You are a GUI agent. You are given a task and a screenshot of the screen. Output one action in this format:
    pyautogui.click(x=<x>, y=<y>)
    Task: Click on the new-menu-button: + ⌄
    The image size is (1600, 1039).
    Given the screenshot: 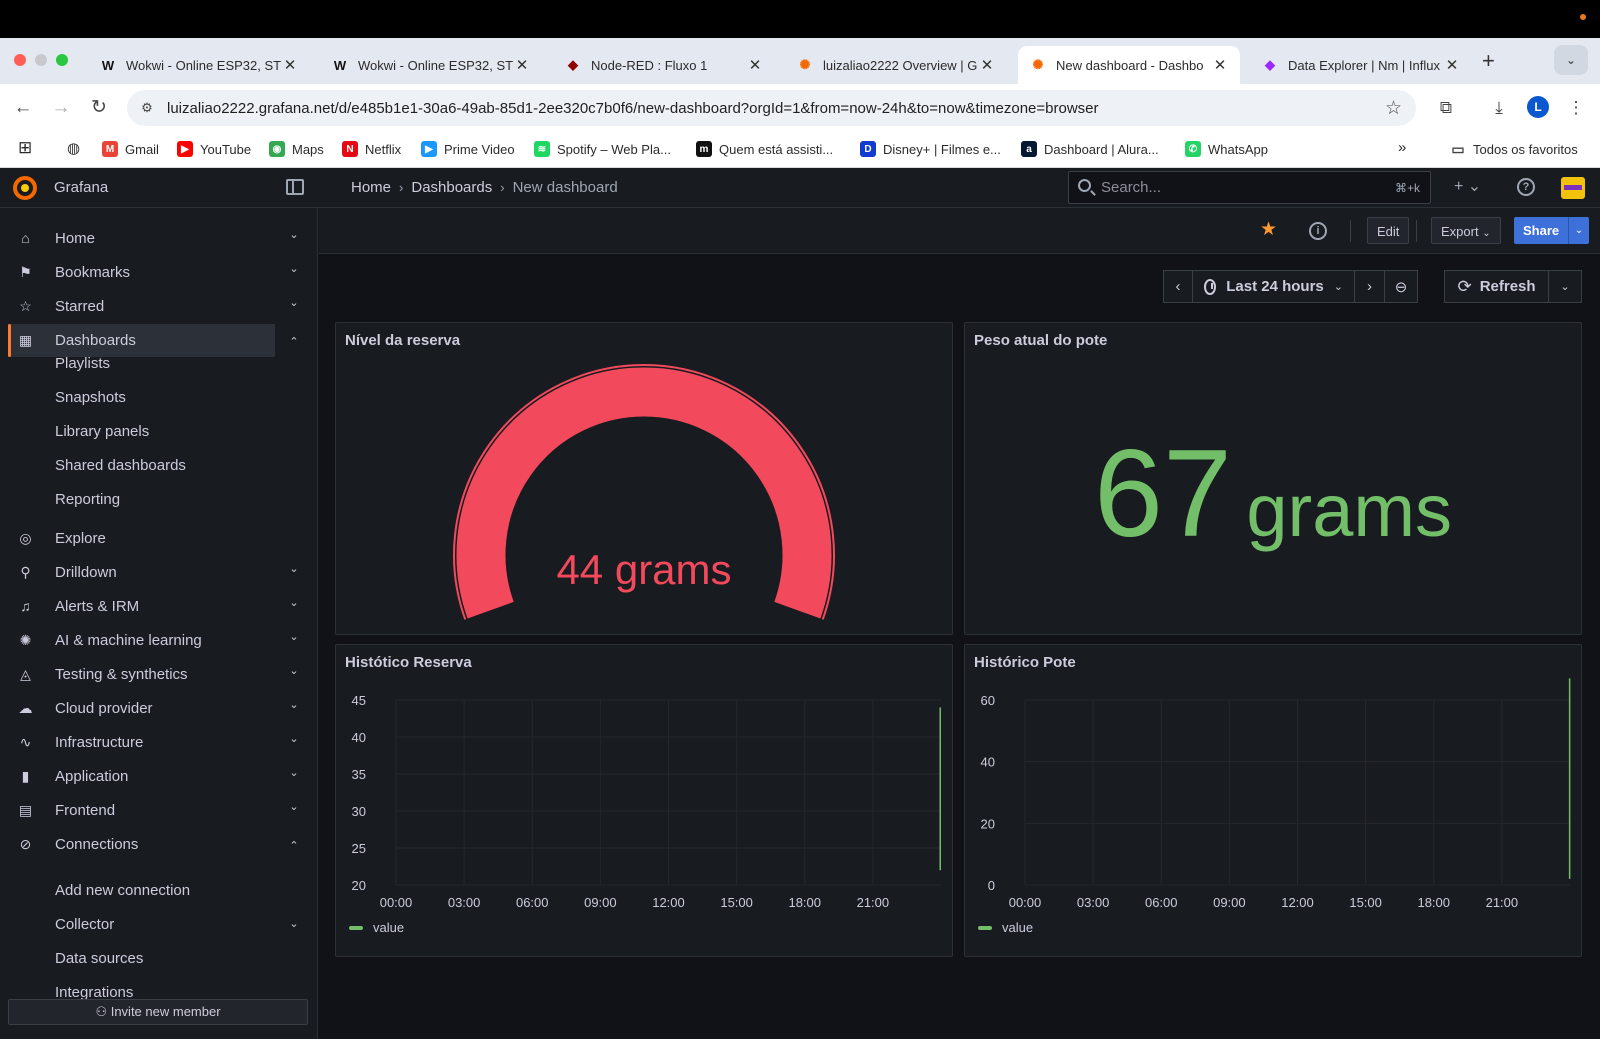 What is the action you would take?
    pyautogui.click(x=1467, y=186)
    